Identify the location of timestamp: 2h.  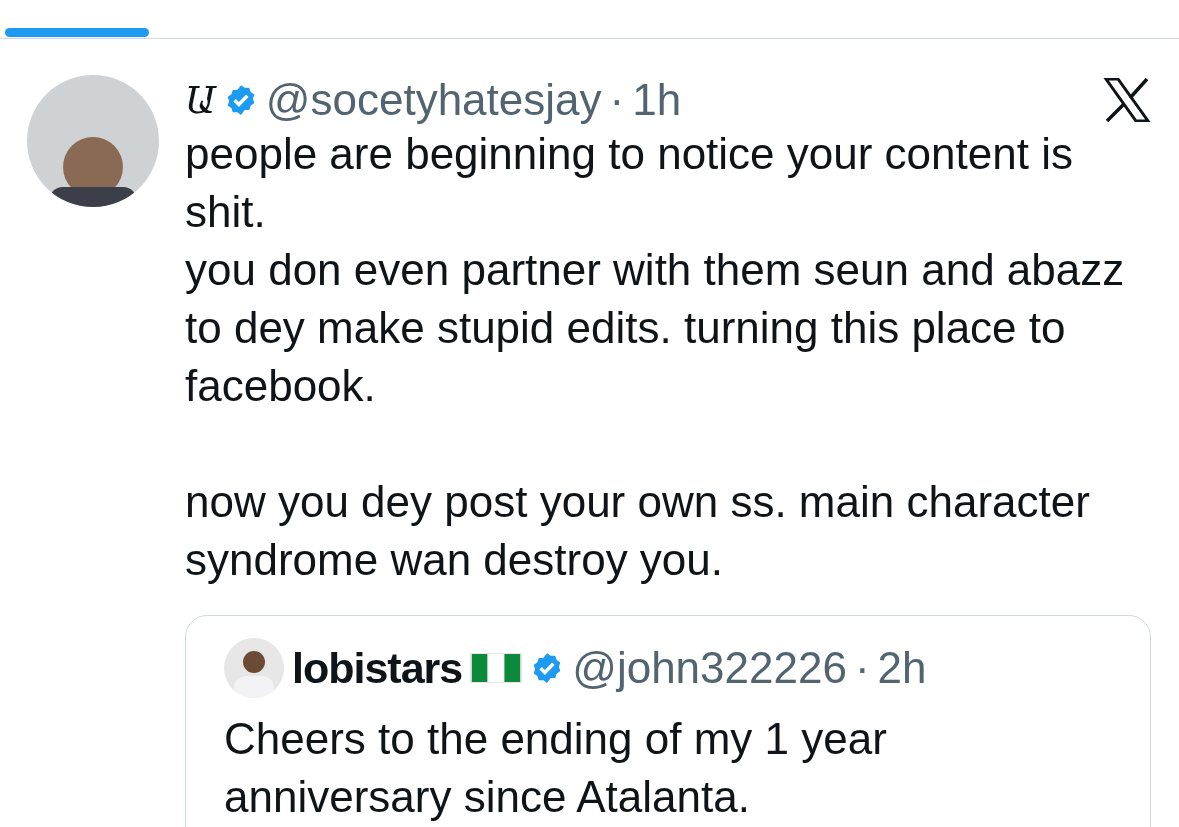
(902, 668).